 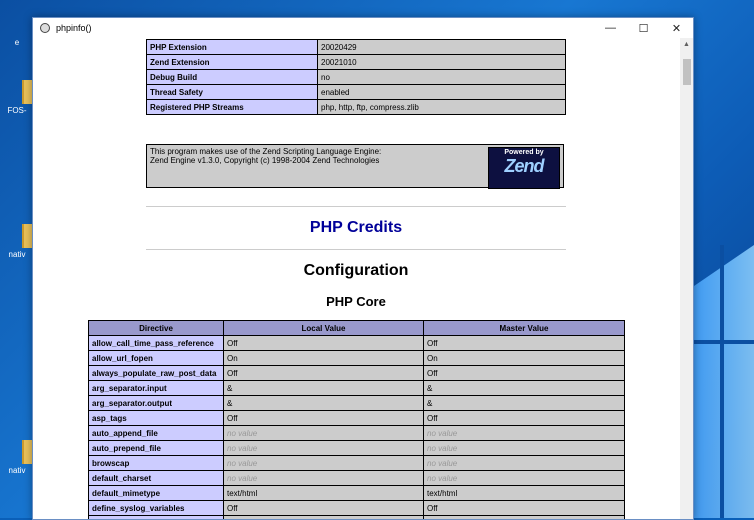 I want to click on table-row: disable_classesno value no value, so click(x=356, y=517).